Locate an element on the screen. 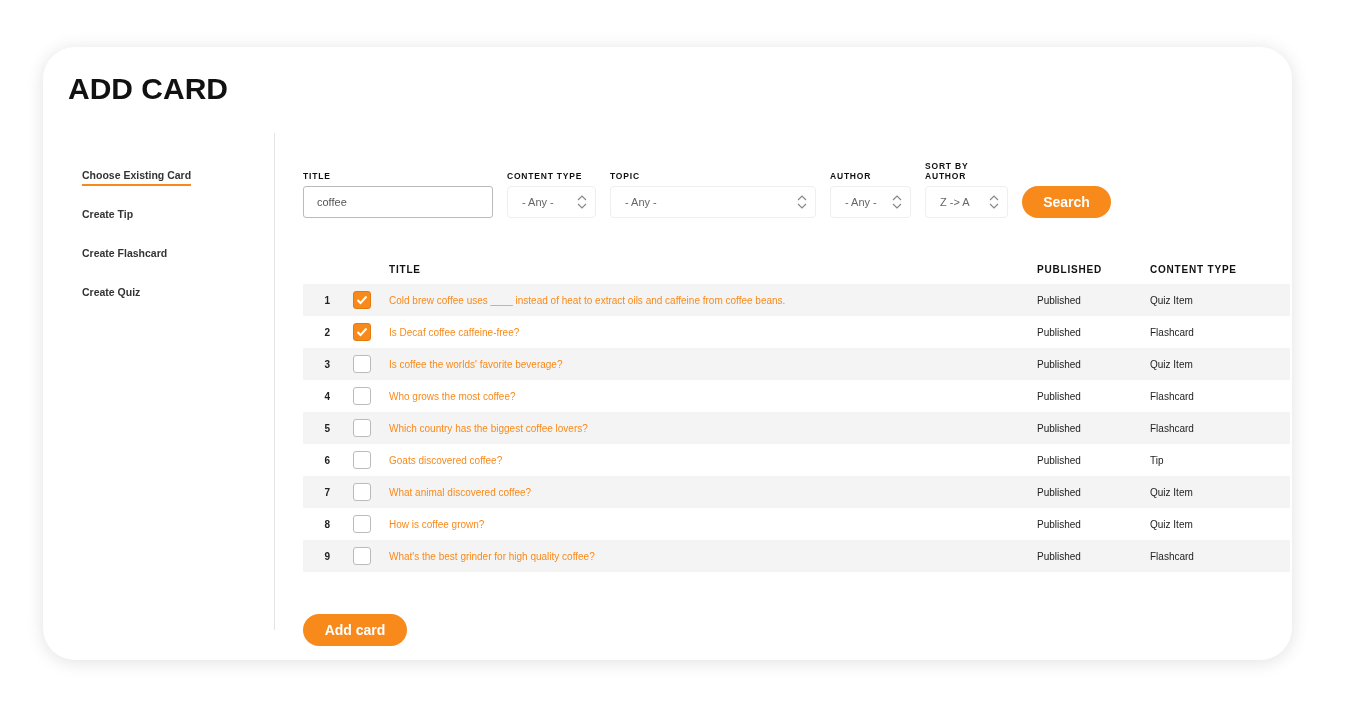 The width and height of the screenshot is (1353, 708). add-card-button: Add card is located at coordinates (355, 630).